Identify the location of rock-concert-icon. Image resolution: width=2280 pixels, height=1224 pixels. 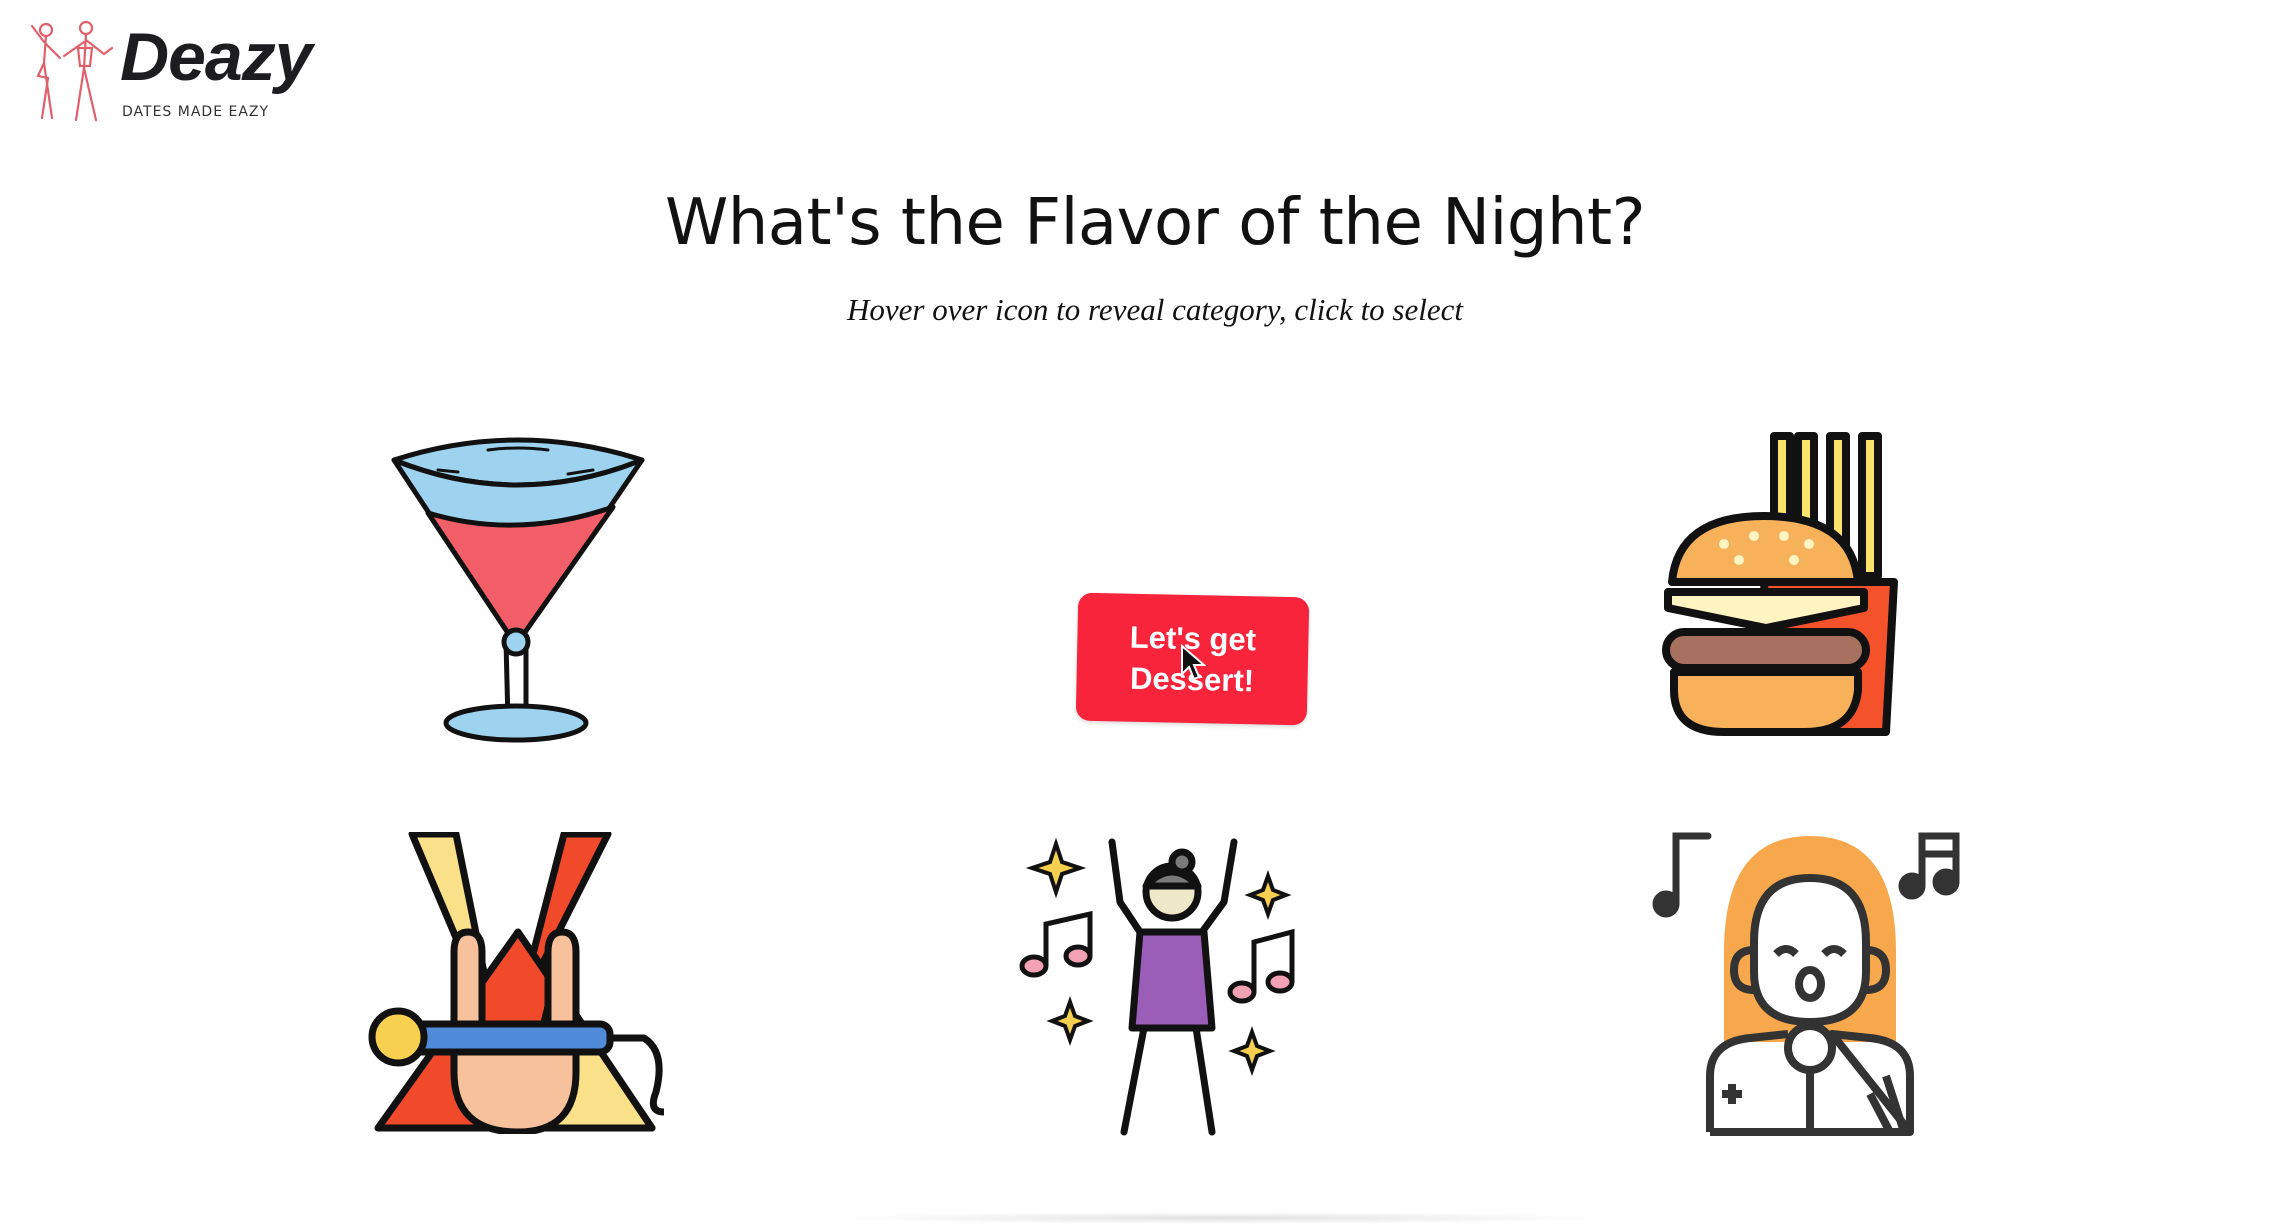
(516, 983).